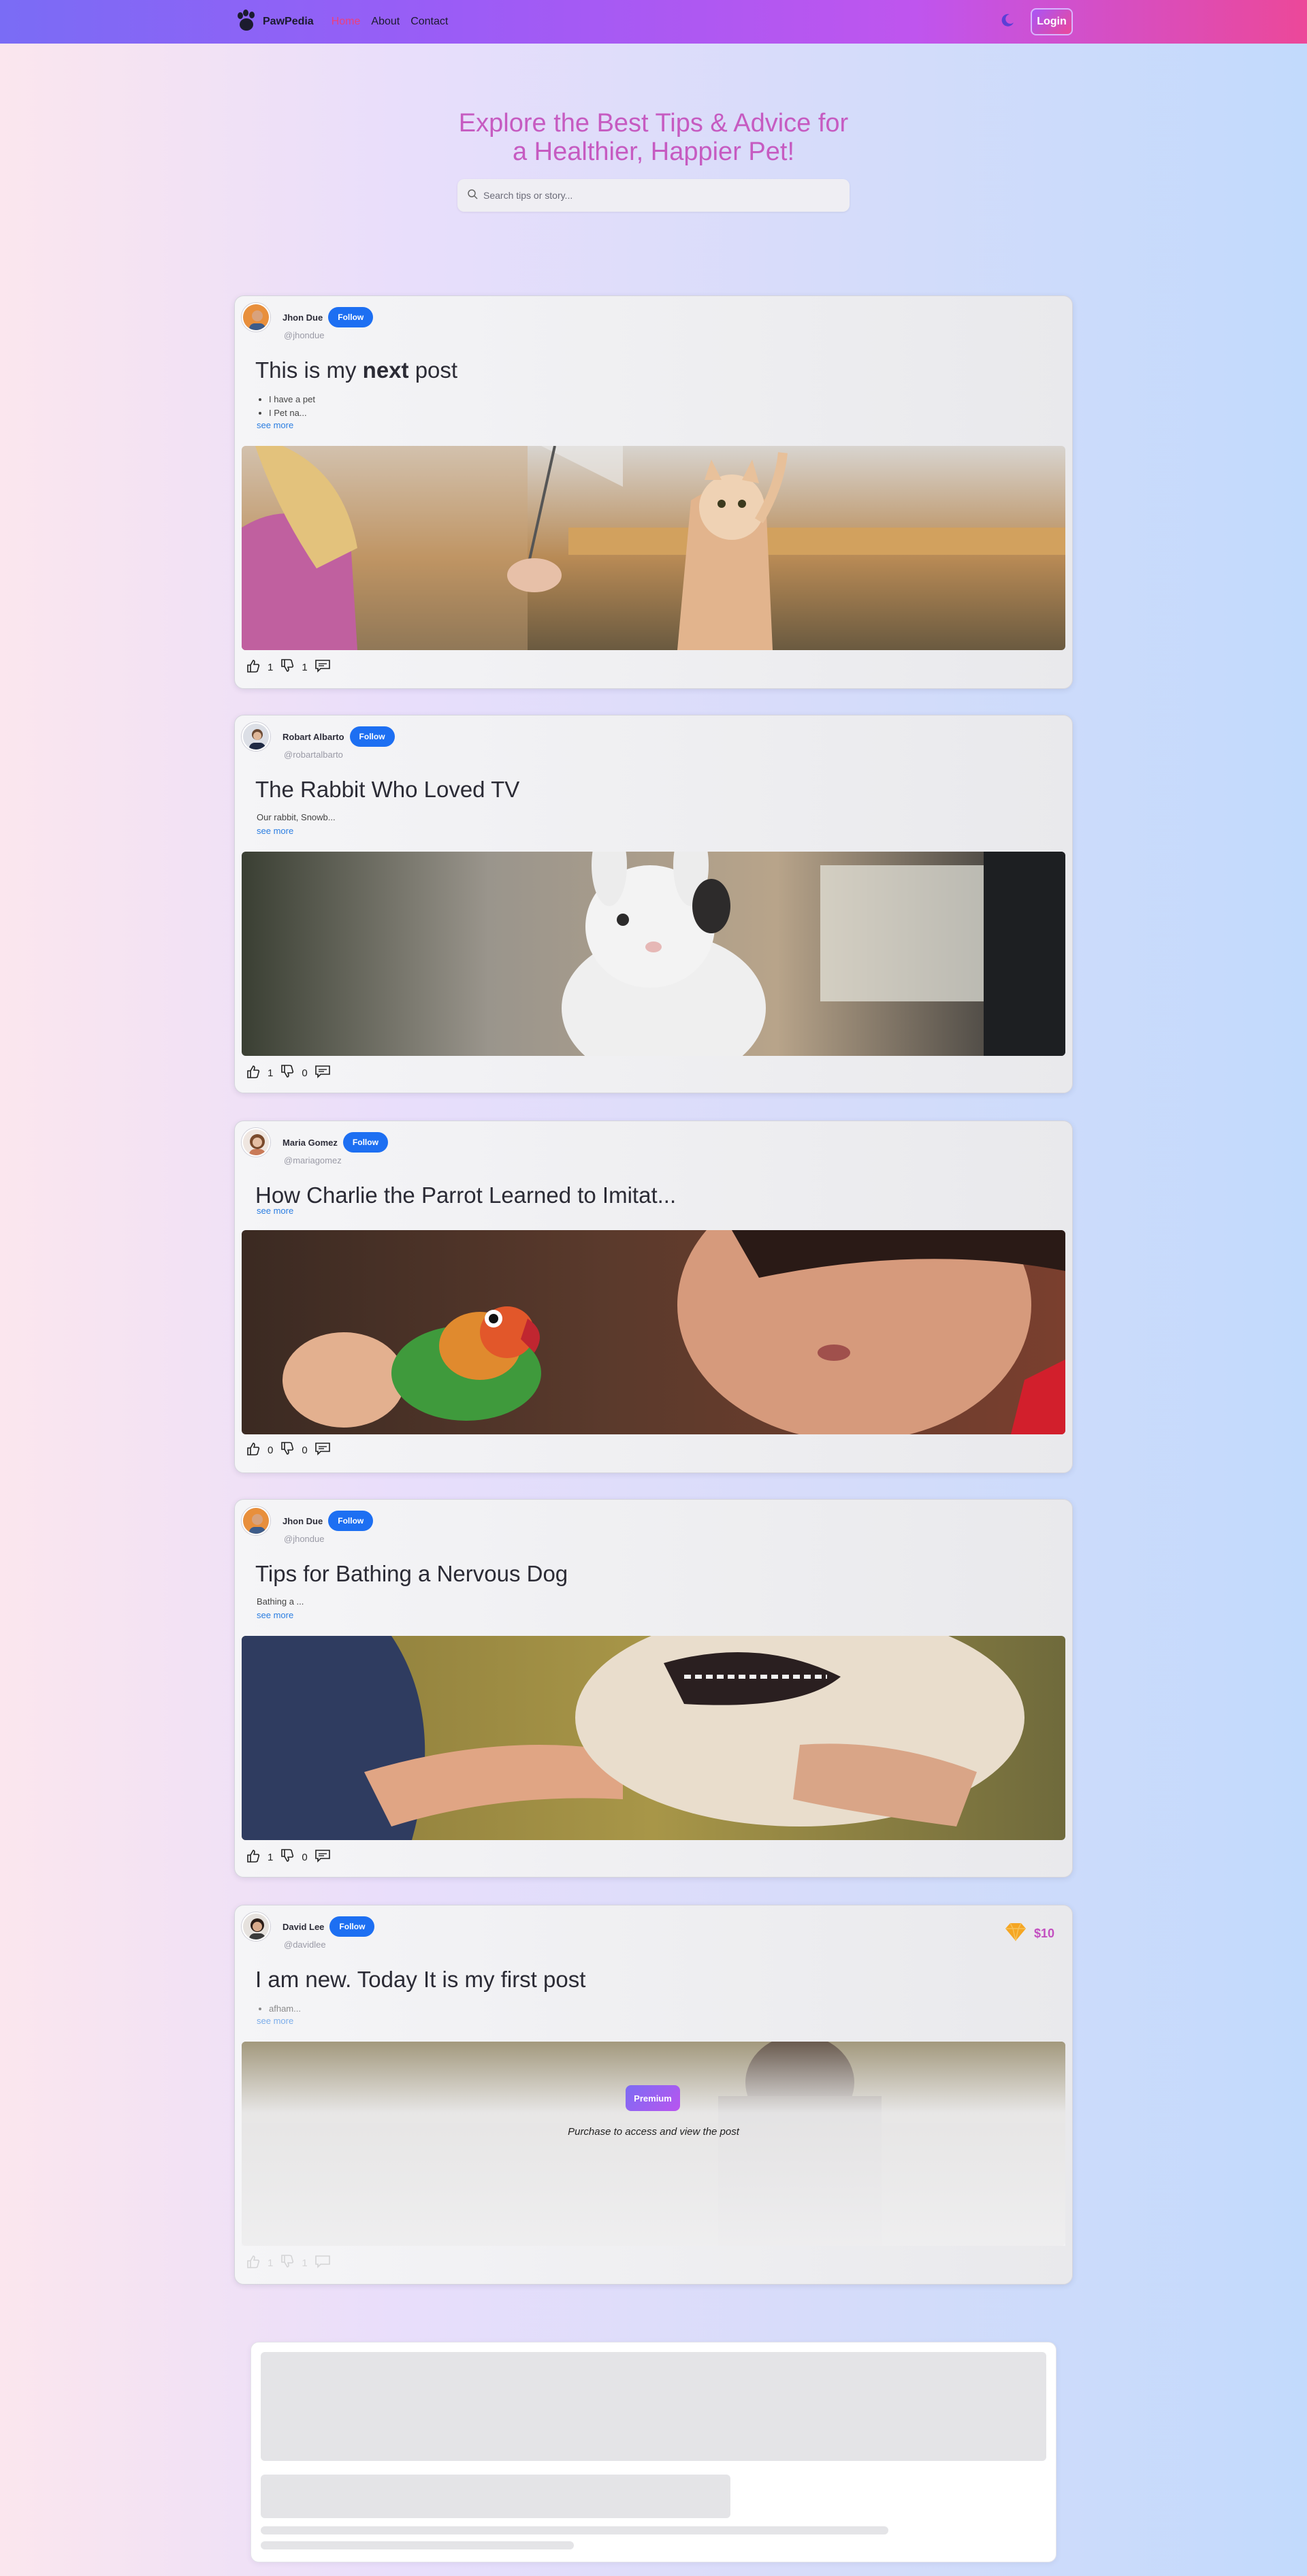 Image resolution: width=1307 pixels, height=2576 pixels. I want to click on skeleton-title, so click(496, 2496).